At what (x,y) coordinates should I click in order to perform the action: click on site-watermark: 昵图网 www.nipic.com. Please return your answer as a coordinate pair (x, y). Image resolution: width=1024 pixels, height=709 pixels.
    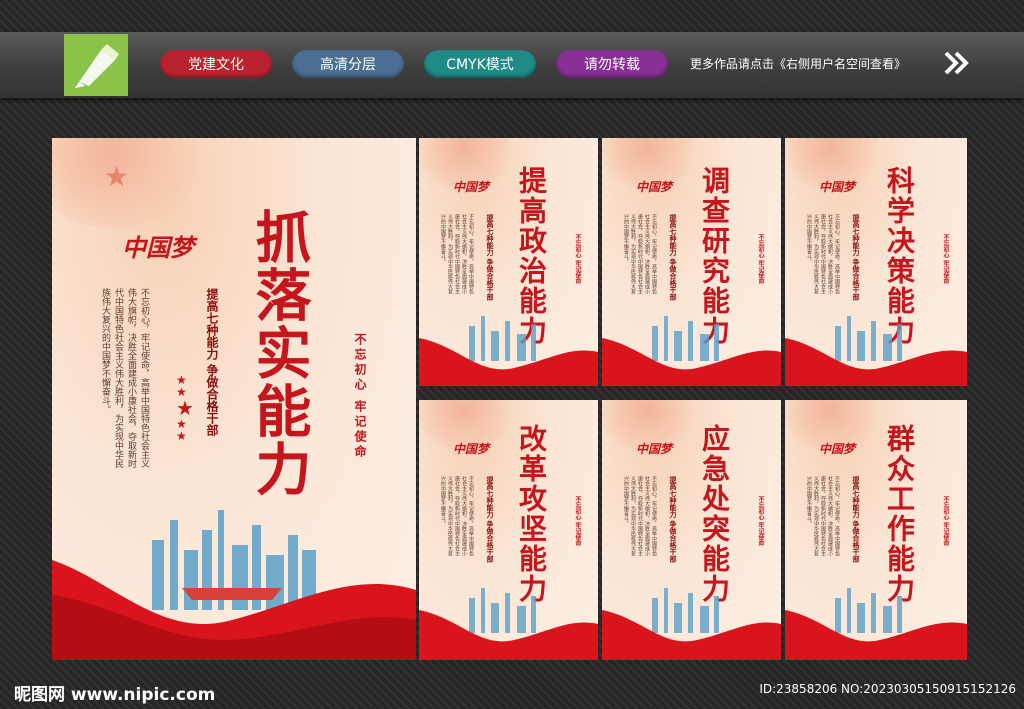
    Looking at the image, I should click on (115, 695).